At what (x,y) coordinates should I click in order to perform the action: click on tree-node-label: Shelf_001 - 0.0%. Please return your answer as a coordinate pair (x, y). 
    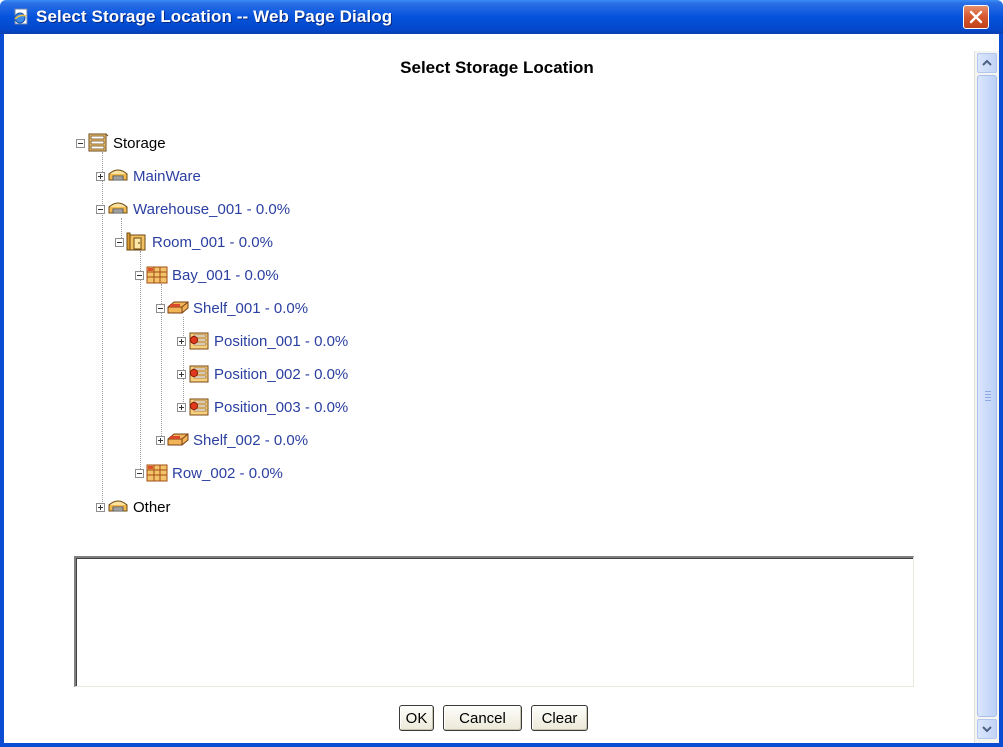
    Looking at the image, I should click on (250, 308).